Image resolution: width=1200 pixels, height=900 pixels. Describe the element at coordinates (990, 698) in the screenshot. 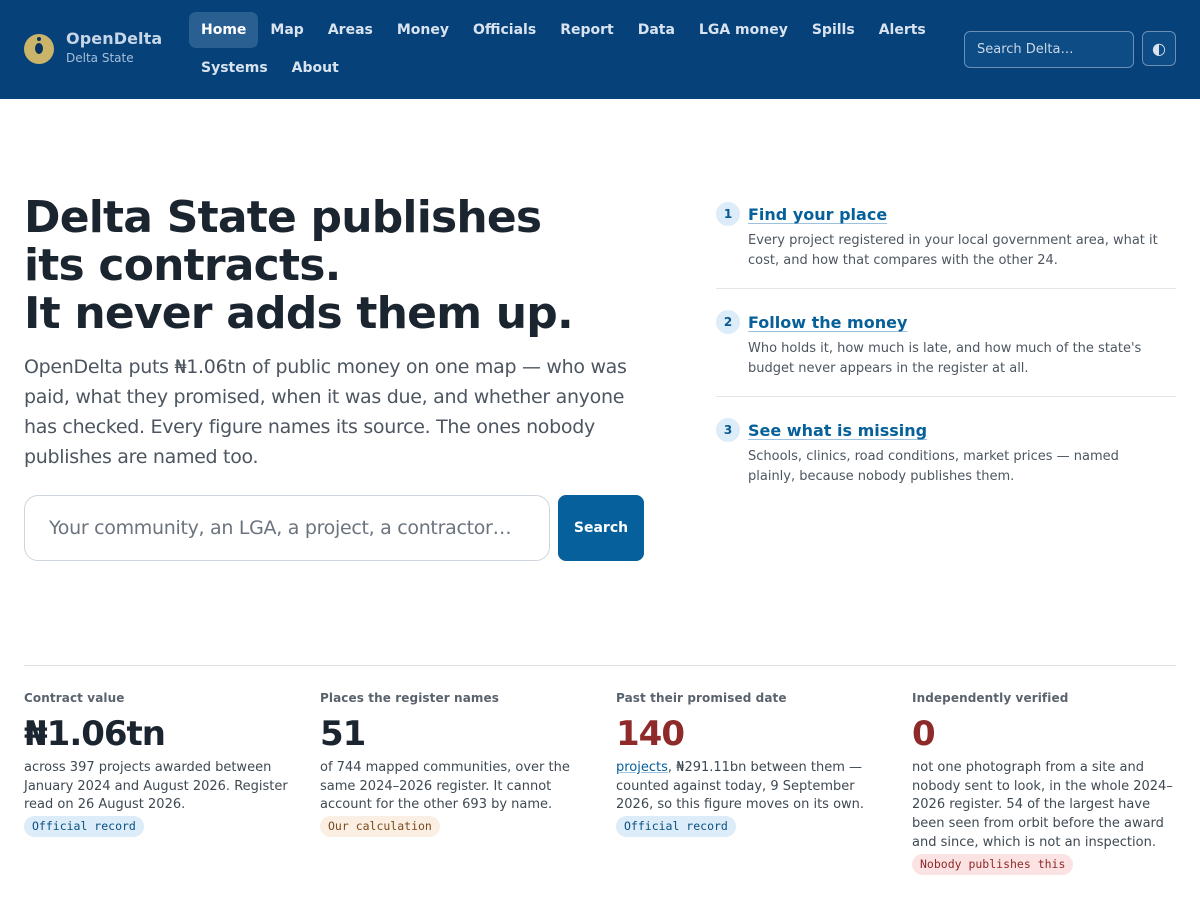

I see `stat-label: Independently verified` at that location.